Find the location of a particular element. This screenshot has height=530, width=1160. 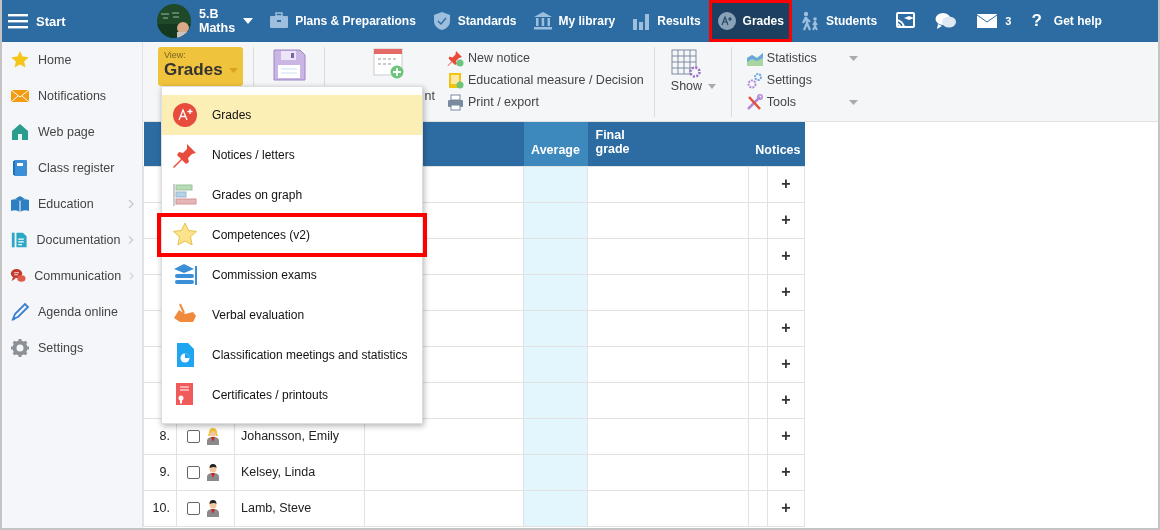

show-button: Show is located at coordinates (692, 70).